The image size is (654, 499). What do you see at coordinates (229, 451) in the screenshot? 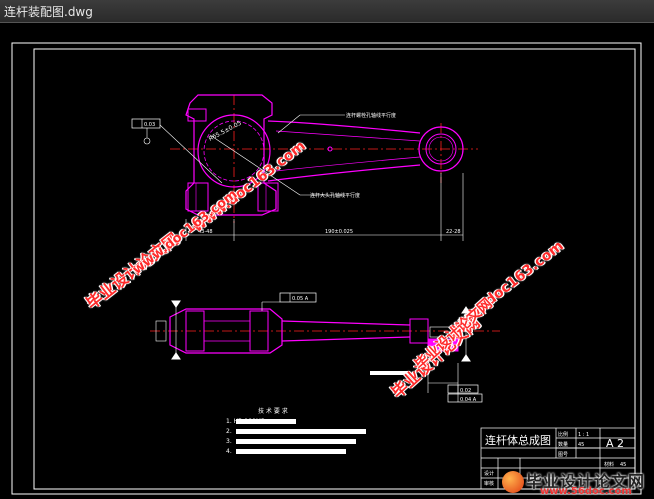
I see `tech-line-4: 4.` at bounding box center [229, 451].